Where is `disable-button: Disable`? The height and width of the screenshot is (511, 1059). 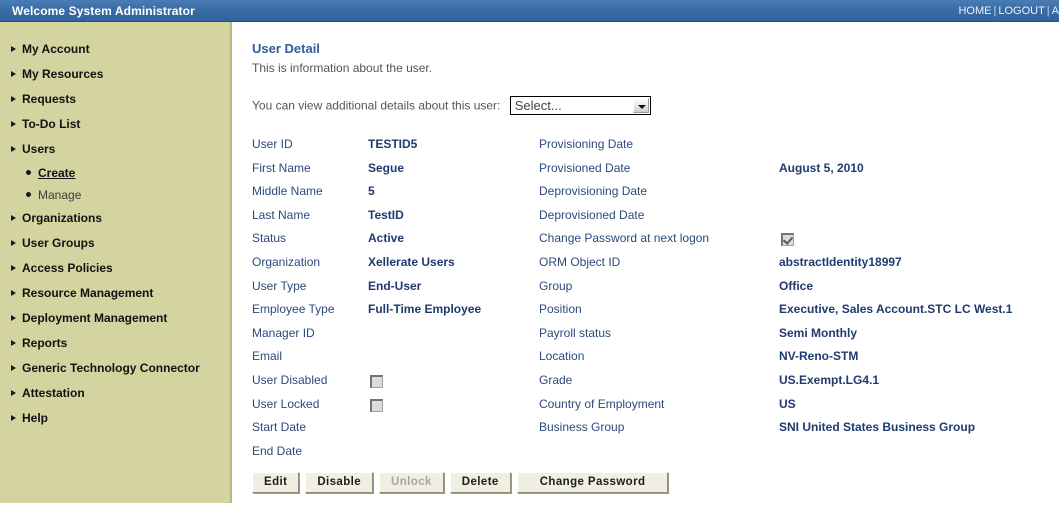 disable-button: Disable is located at coordinates (339, 482).